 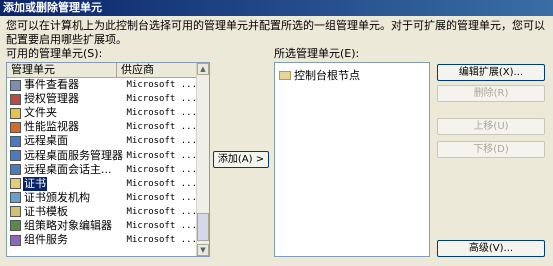 What do you see at coordinates (15, 85) in the screenshot?
I see `event-viewer-icon` at bounding box center [15, 85].